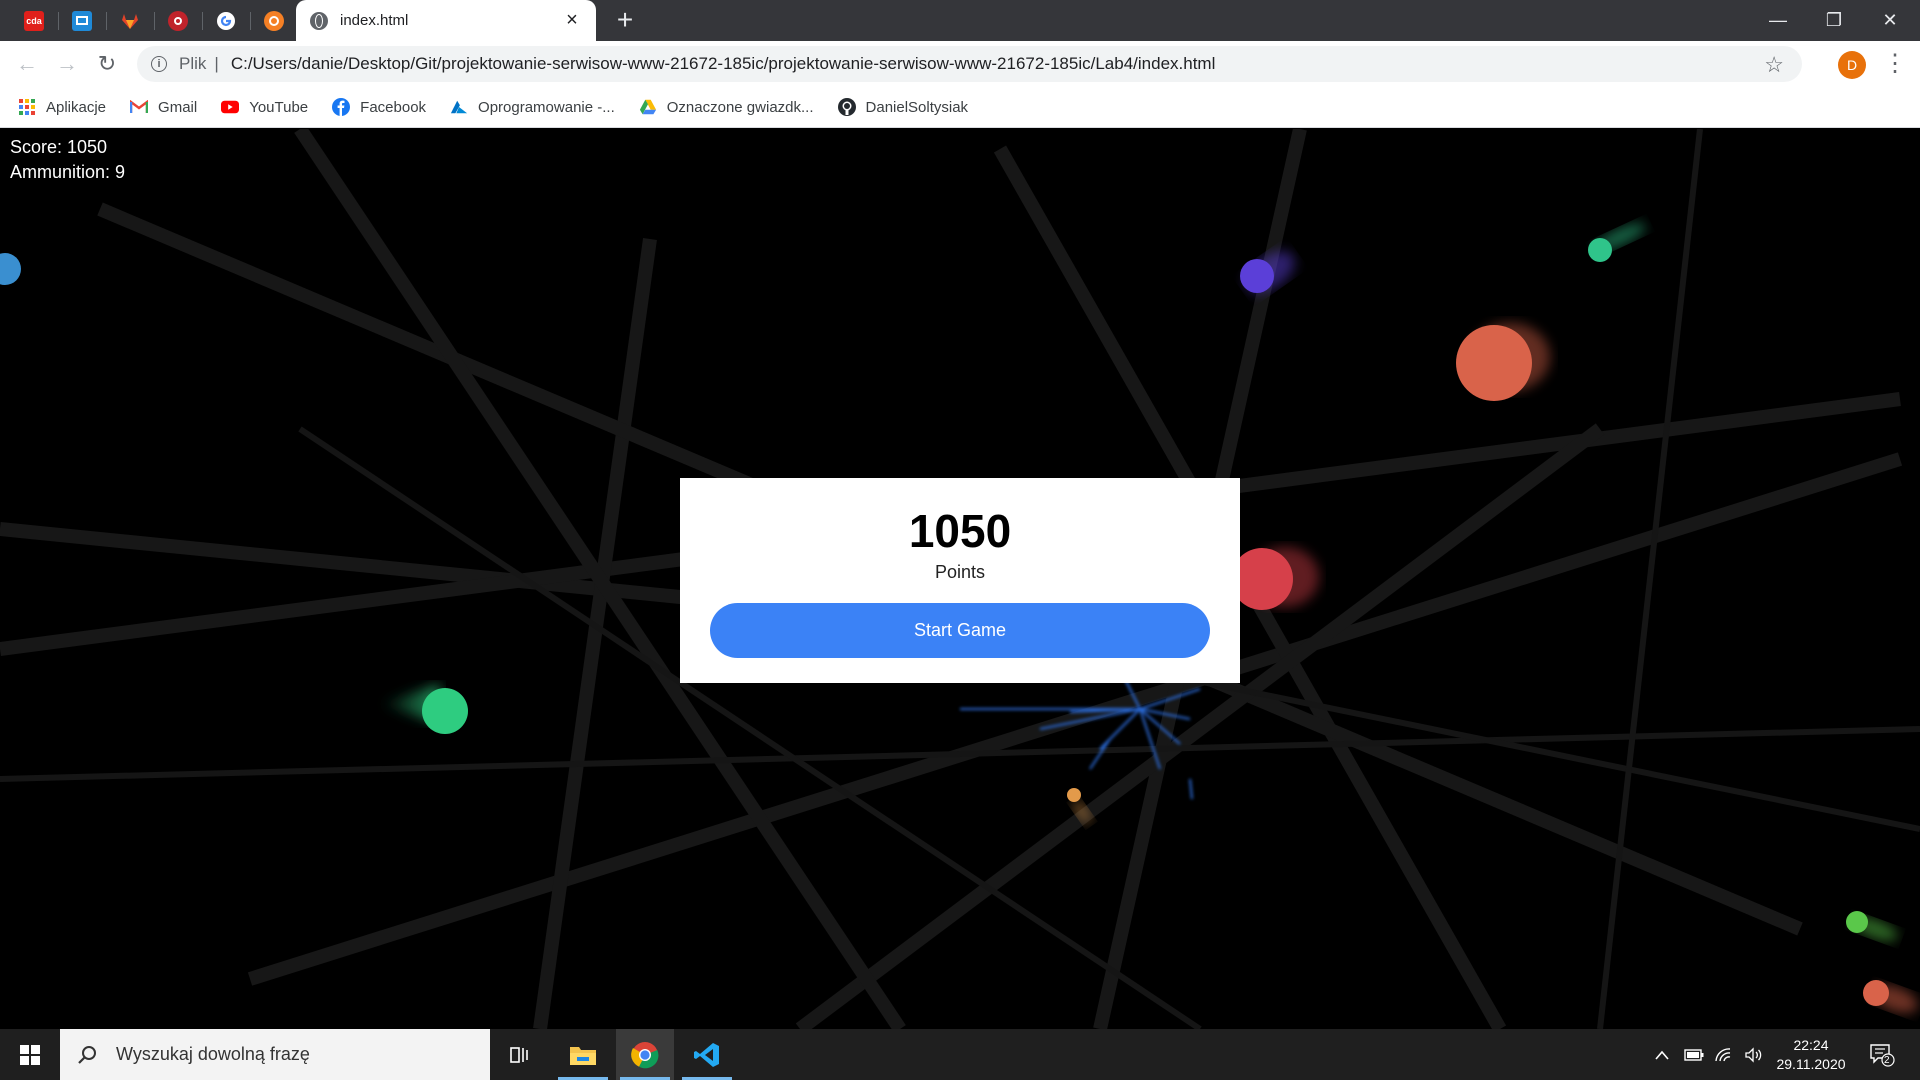  What do you see at coordinates (76, 107) in the screenshot?
I see `bookmark-label: Aplikacje` at bounding box center [76, 107].